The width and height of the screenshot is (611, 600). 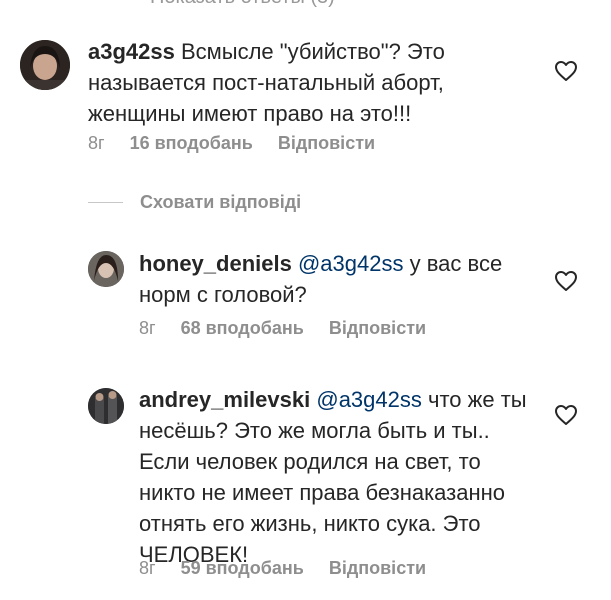 I want to click on divider-line, so click(x=105, y=202).